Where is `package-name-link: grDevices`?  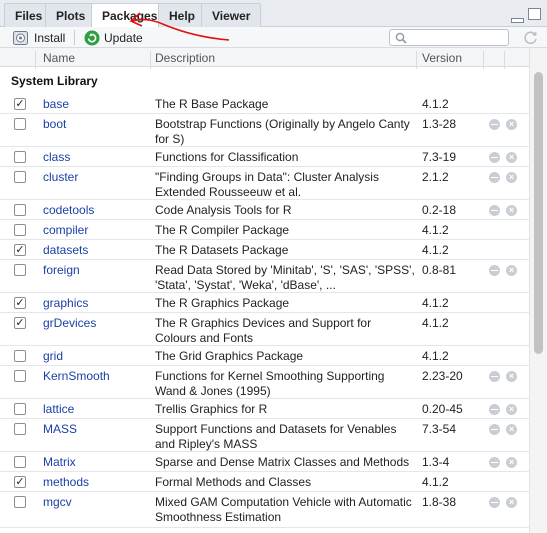 package-name-link: grDevices is located at coordinates (69, 323).